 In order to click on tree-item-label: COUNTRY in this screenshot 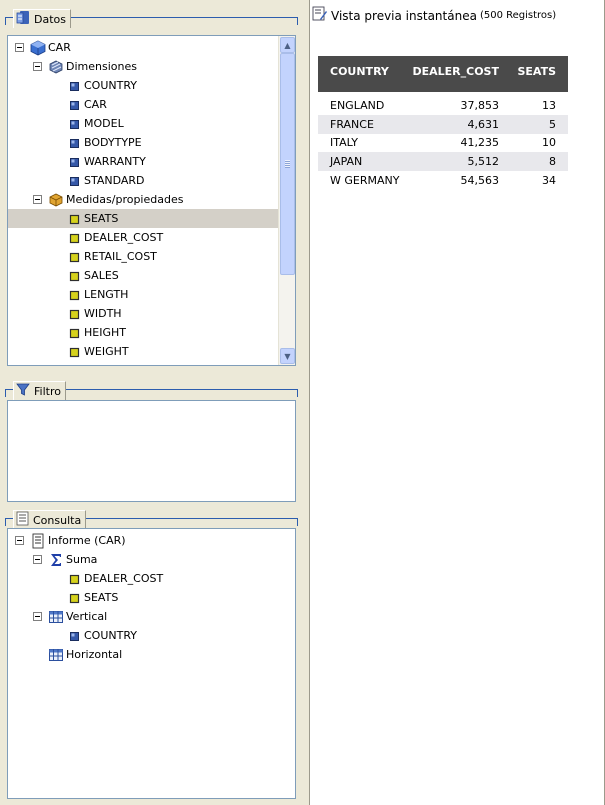, I will do `click(110, 85)`.